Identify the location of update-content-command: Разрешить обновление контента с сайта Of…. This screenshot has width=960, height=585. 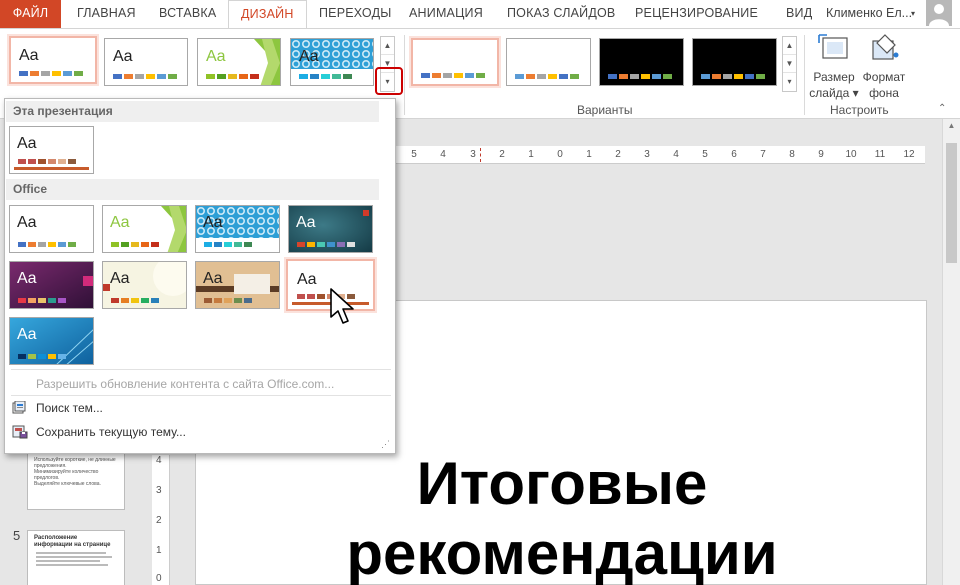
(185, 384).